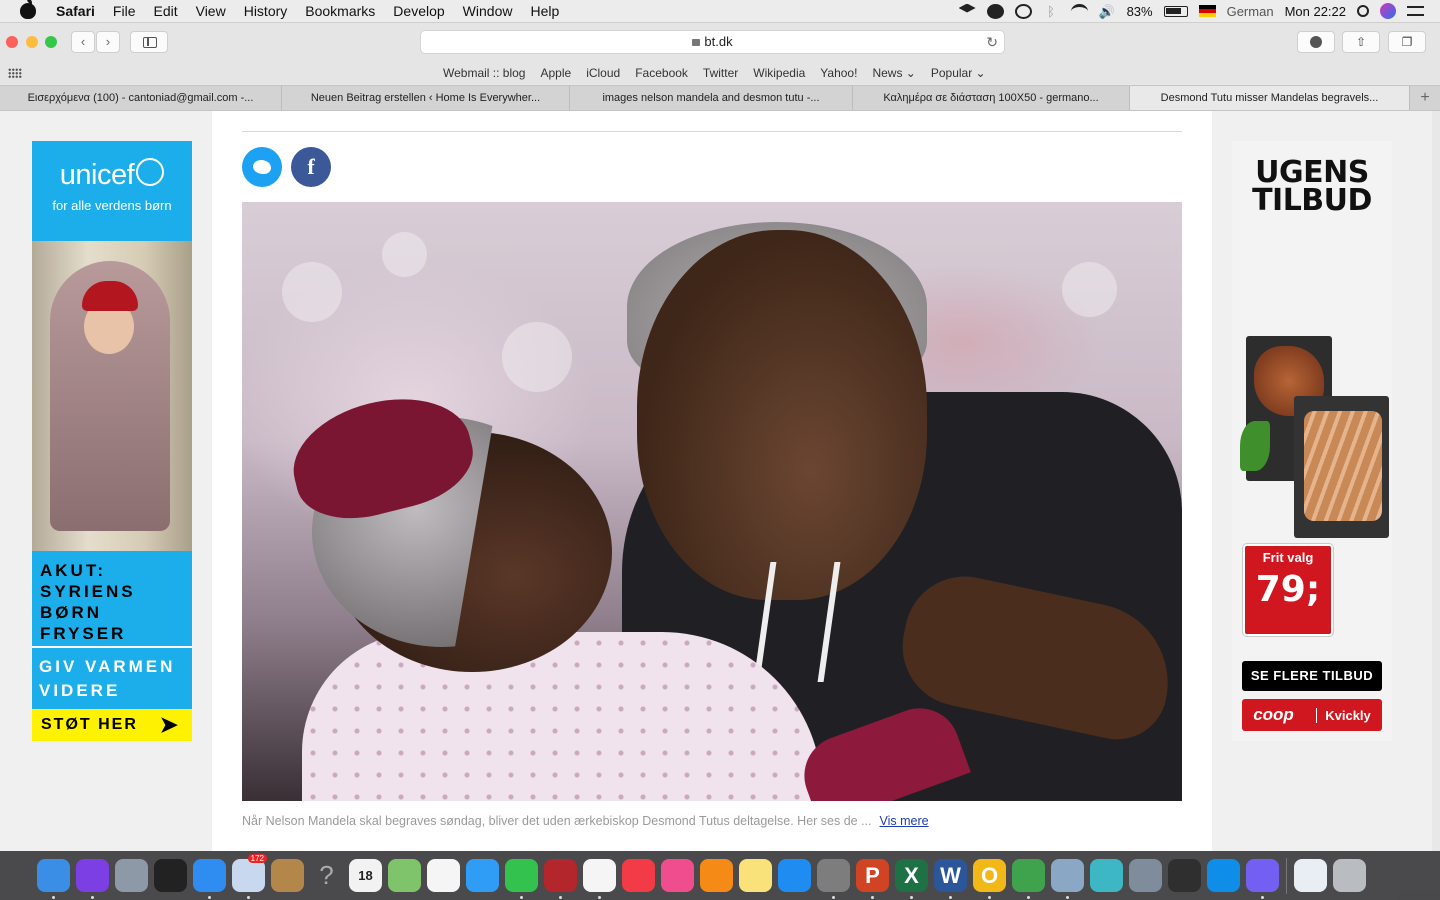 The height and width of the screenshot is (900, 1440). I want to click on bookmark-twitter: Twitter, so click(720, 73).